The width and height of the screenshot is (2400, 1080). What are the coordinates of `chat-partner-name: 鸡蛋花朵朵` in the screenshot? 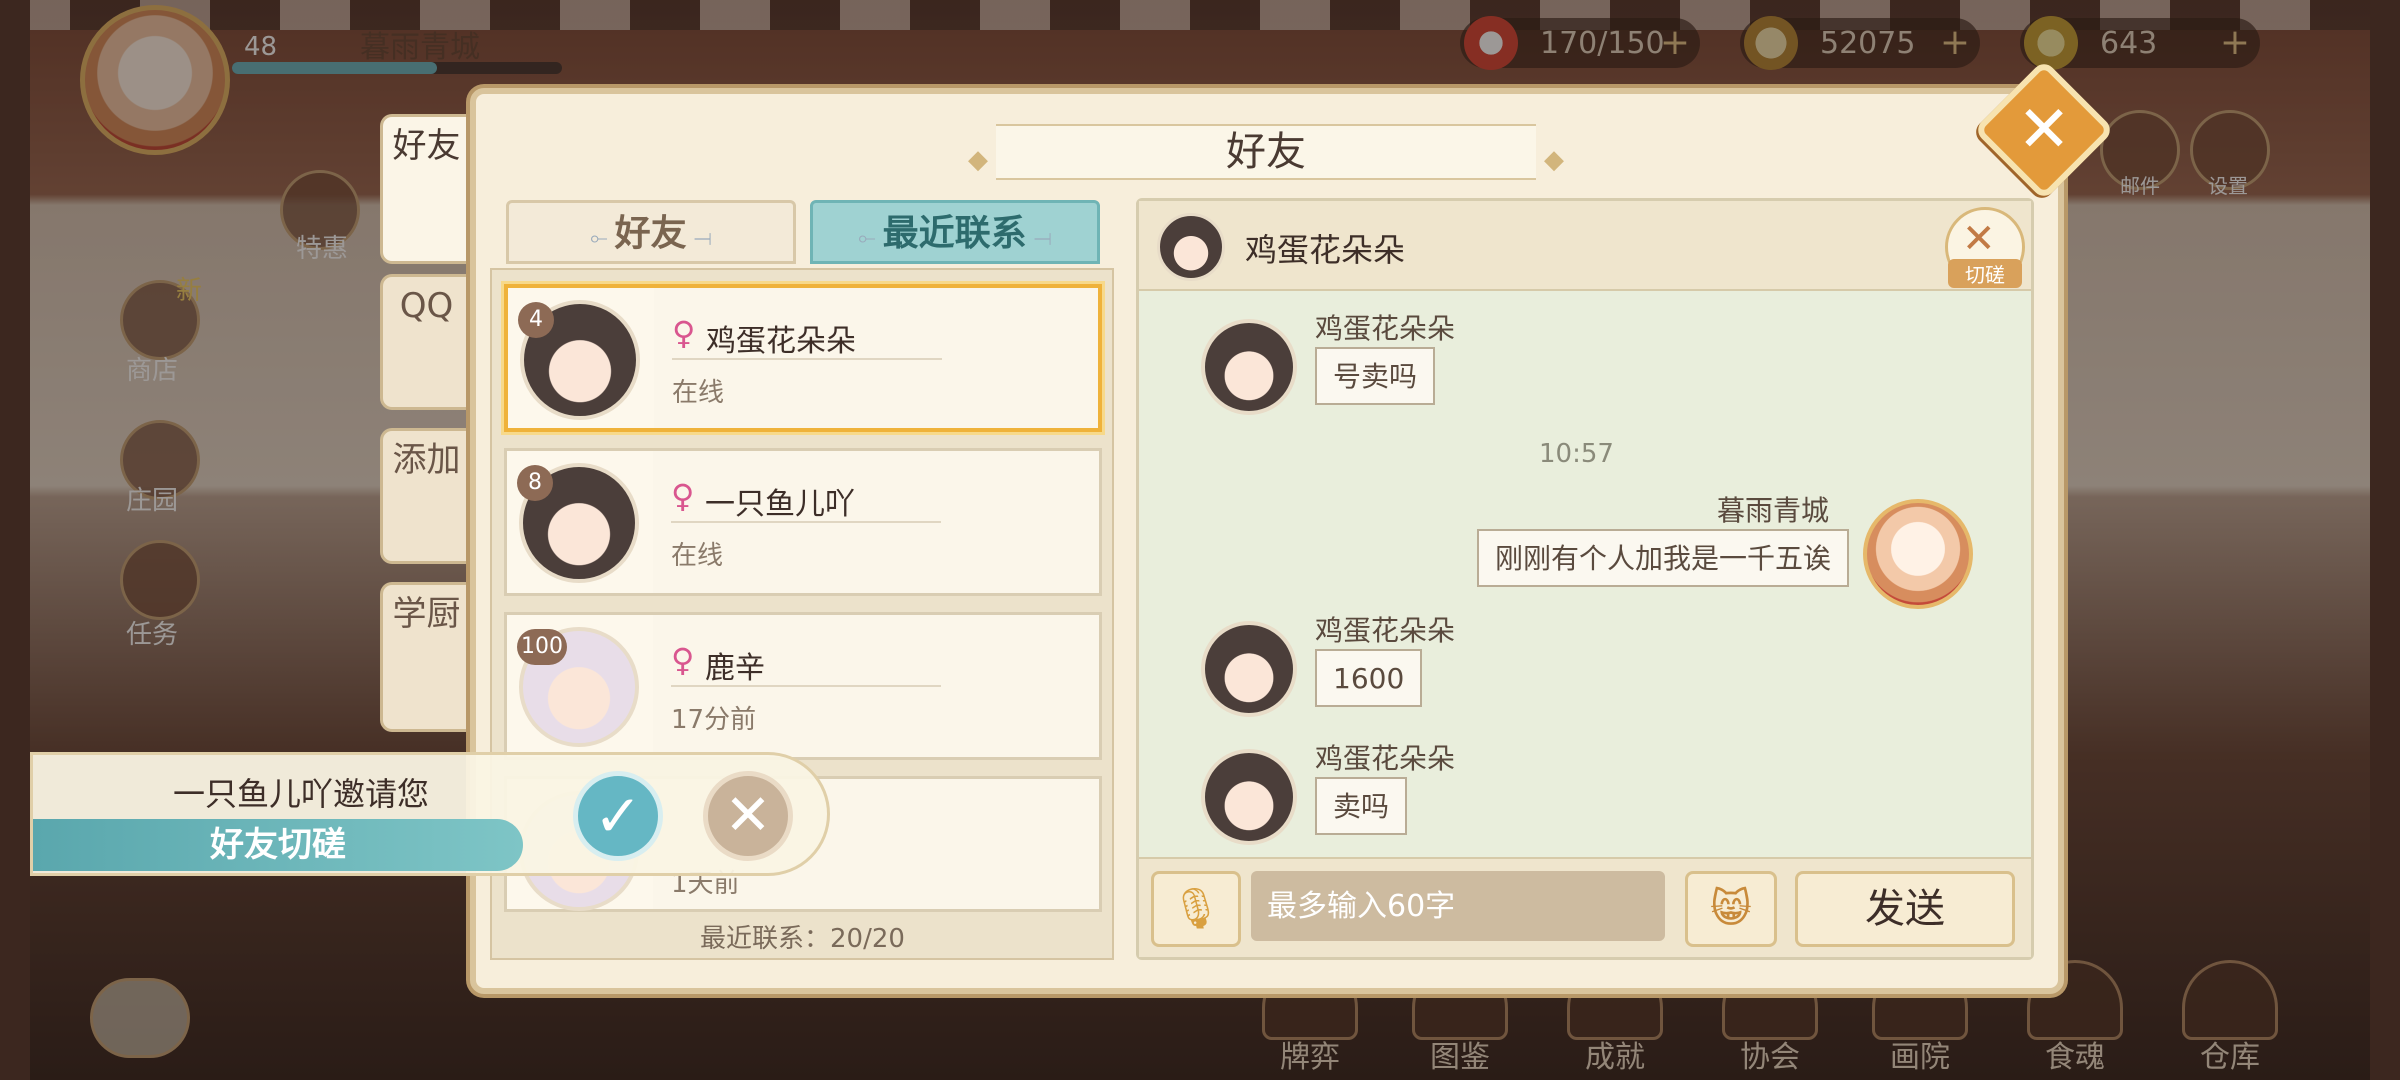 It's located at (1325, 250).